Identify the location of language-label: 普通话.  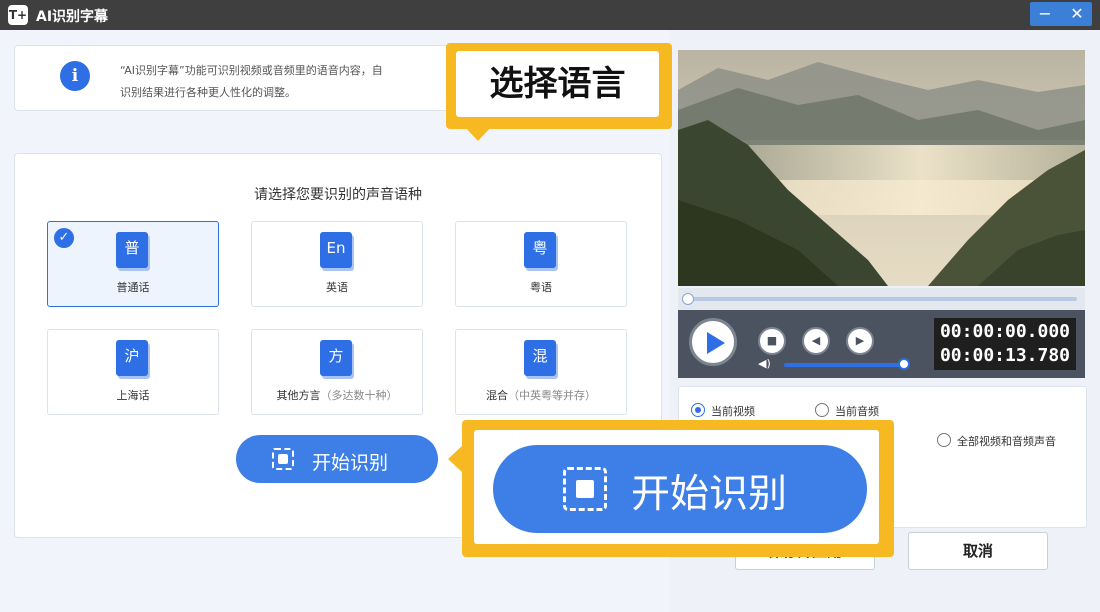
(133, 287).